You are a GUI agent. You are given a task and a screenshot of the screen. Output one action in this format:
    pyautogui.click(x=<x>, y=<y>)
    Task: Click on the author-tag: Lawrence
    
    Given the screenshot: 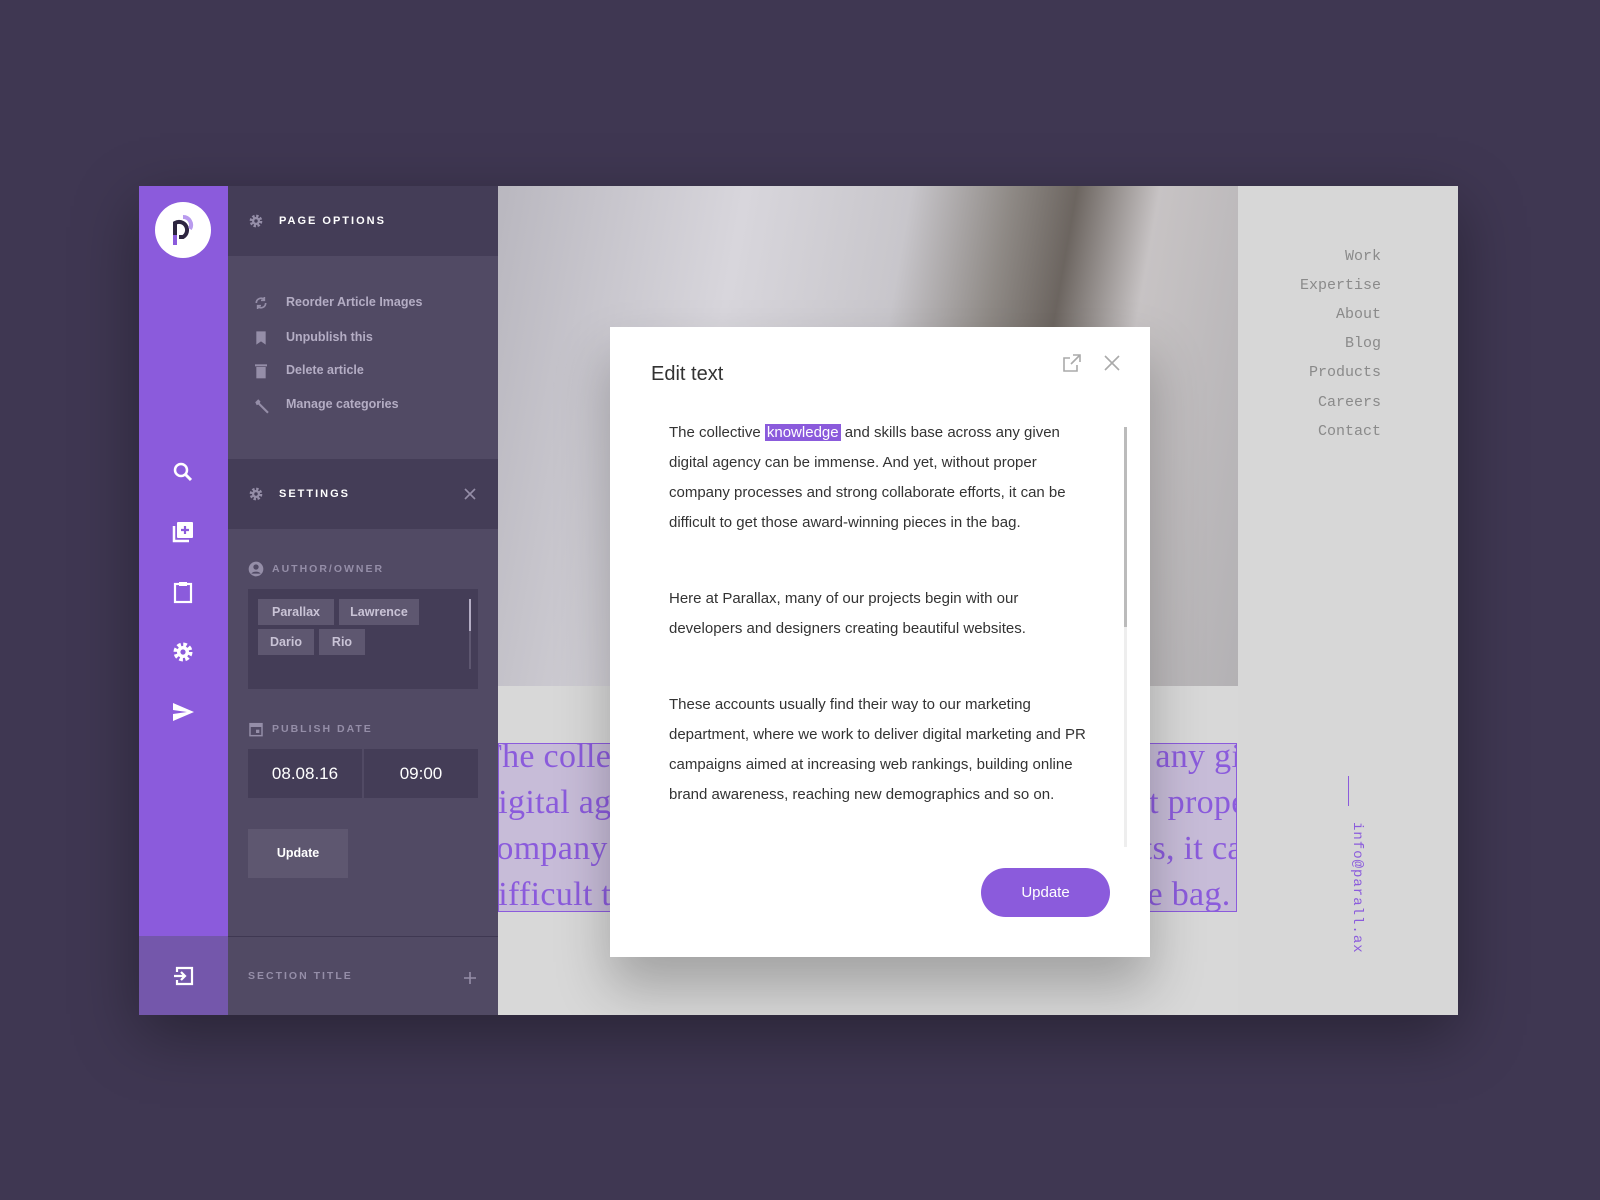 What is the action you would take?
    pyautogui.click(x=379, y=612)
    